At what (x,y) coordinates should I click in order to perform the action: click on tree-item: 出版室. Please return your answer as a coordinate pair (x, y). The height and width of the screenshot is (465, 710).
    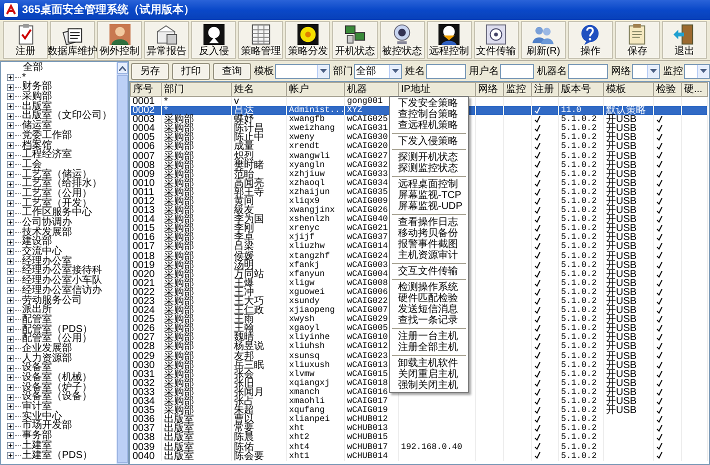
    Looking at the image, I should click on (37, 107).